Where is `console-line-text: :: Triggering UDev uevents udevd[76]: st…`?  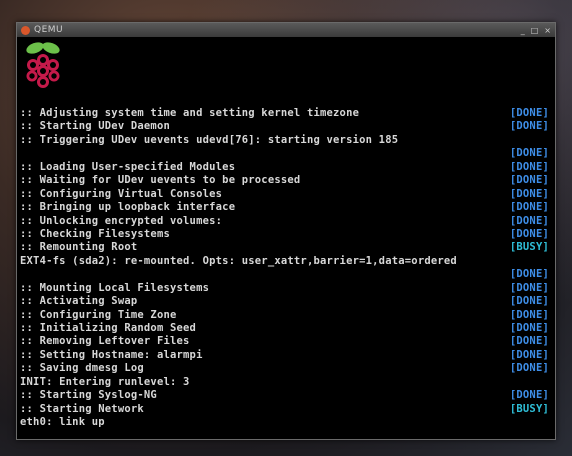 console-line-text: :: Triggering UDev uevents udevd[76]: st… is located at coordinates (209, 139).